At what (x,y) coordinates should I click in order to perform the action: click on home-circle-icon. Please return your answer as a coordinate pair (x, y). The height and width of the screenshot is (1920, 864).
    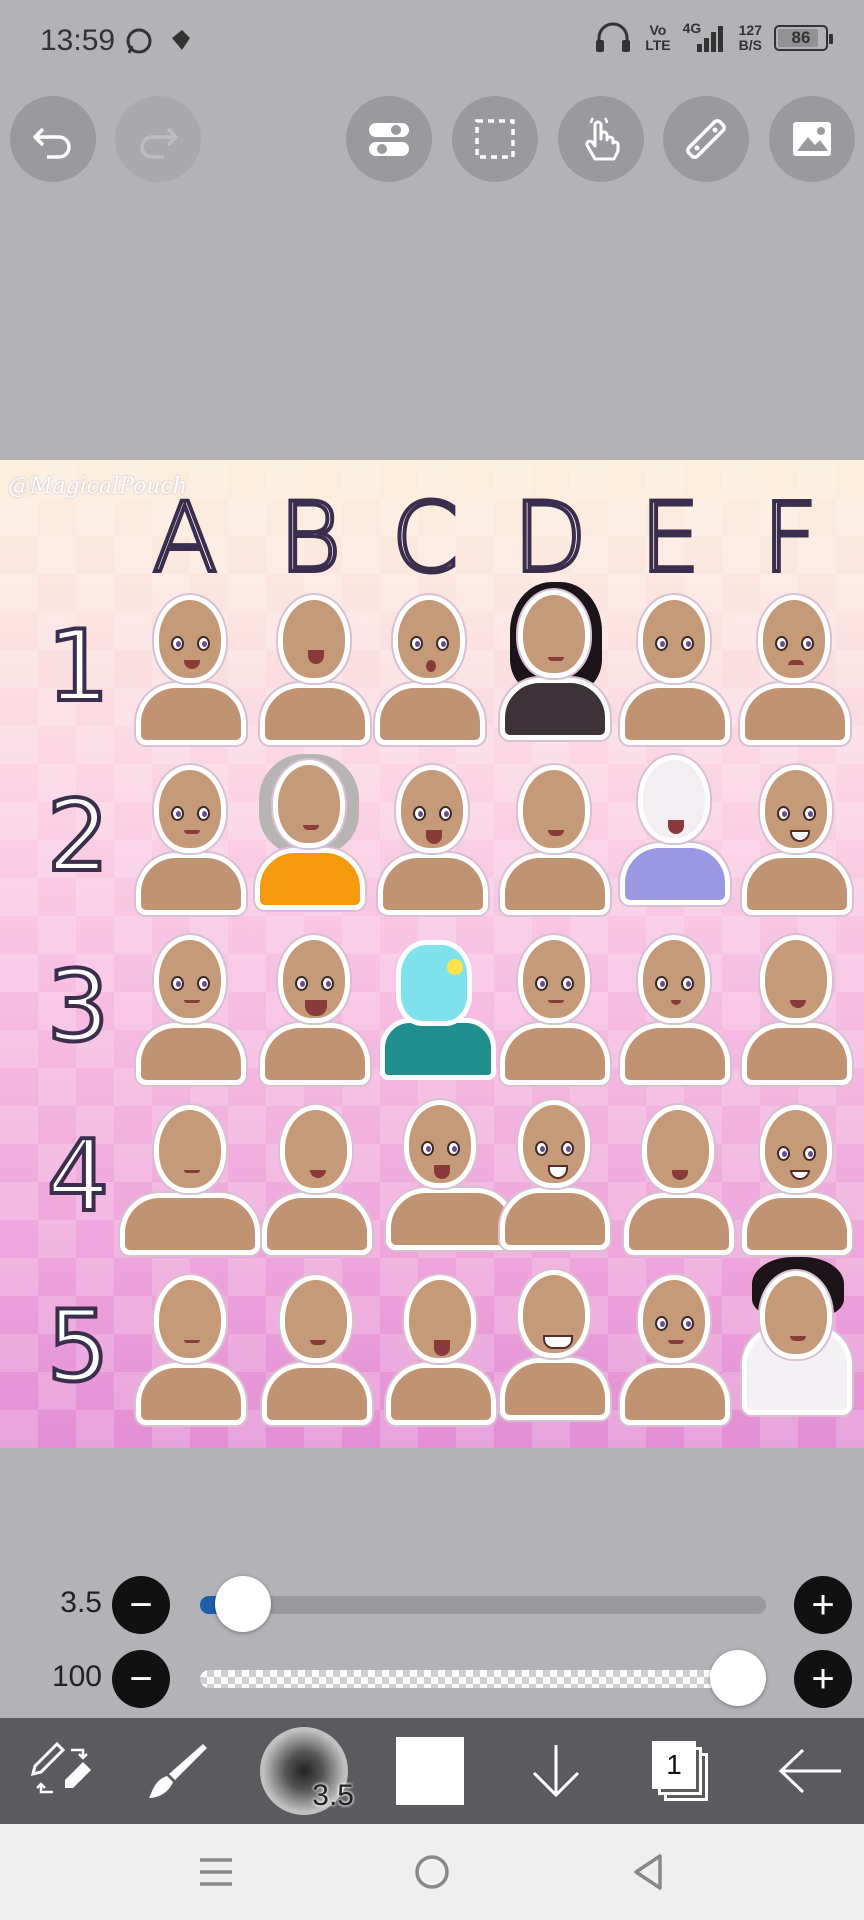
    Looking at the image, I should click on (432, 1872).